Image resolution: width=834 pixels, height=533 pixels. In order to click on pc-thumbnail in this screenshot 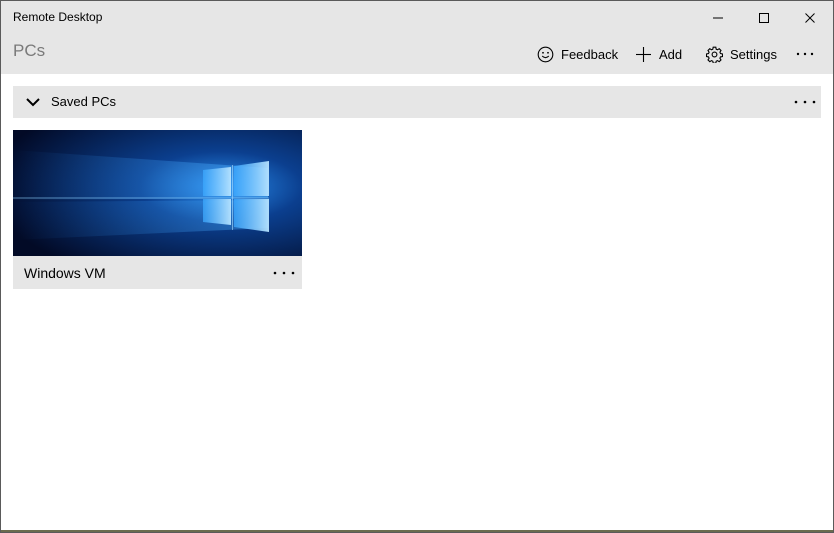, I will do `click(157, 193)`.